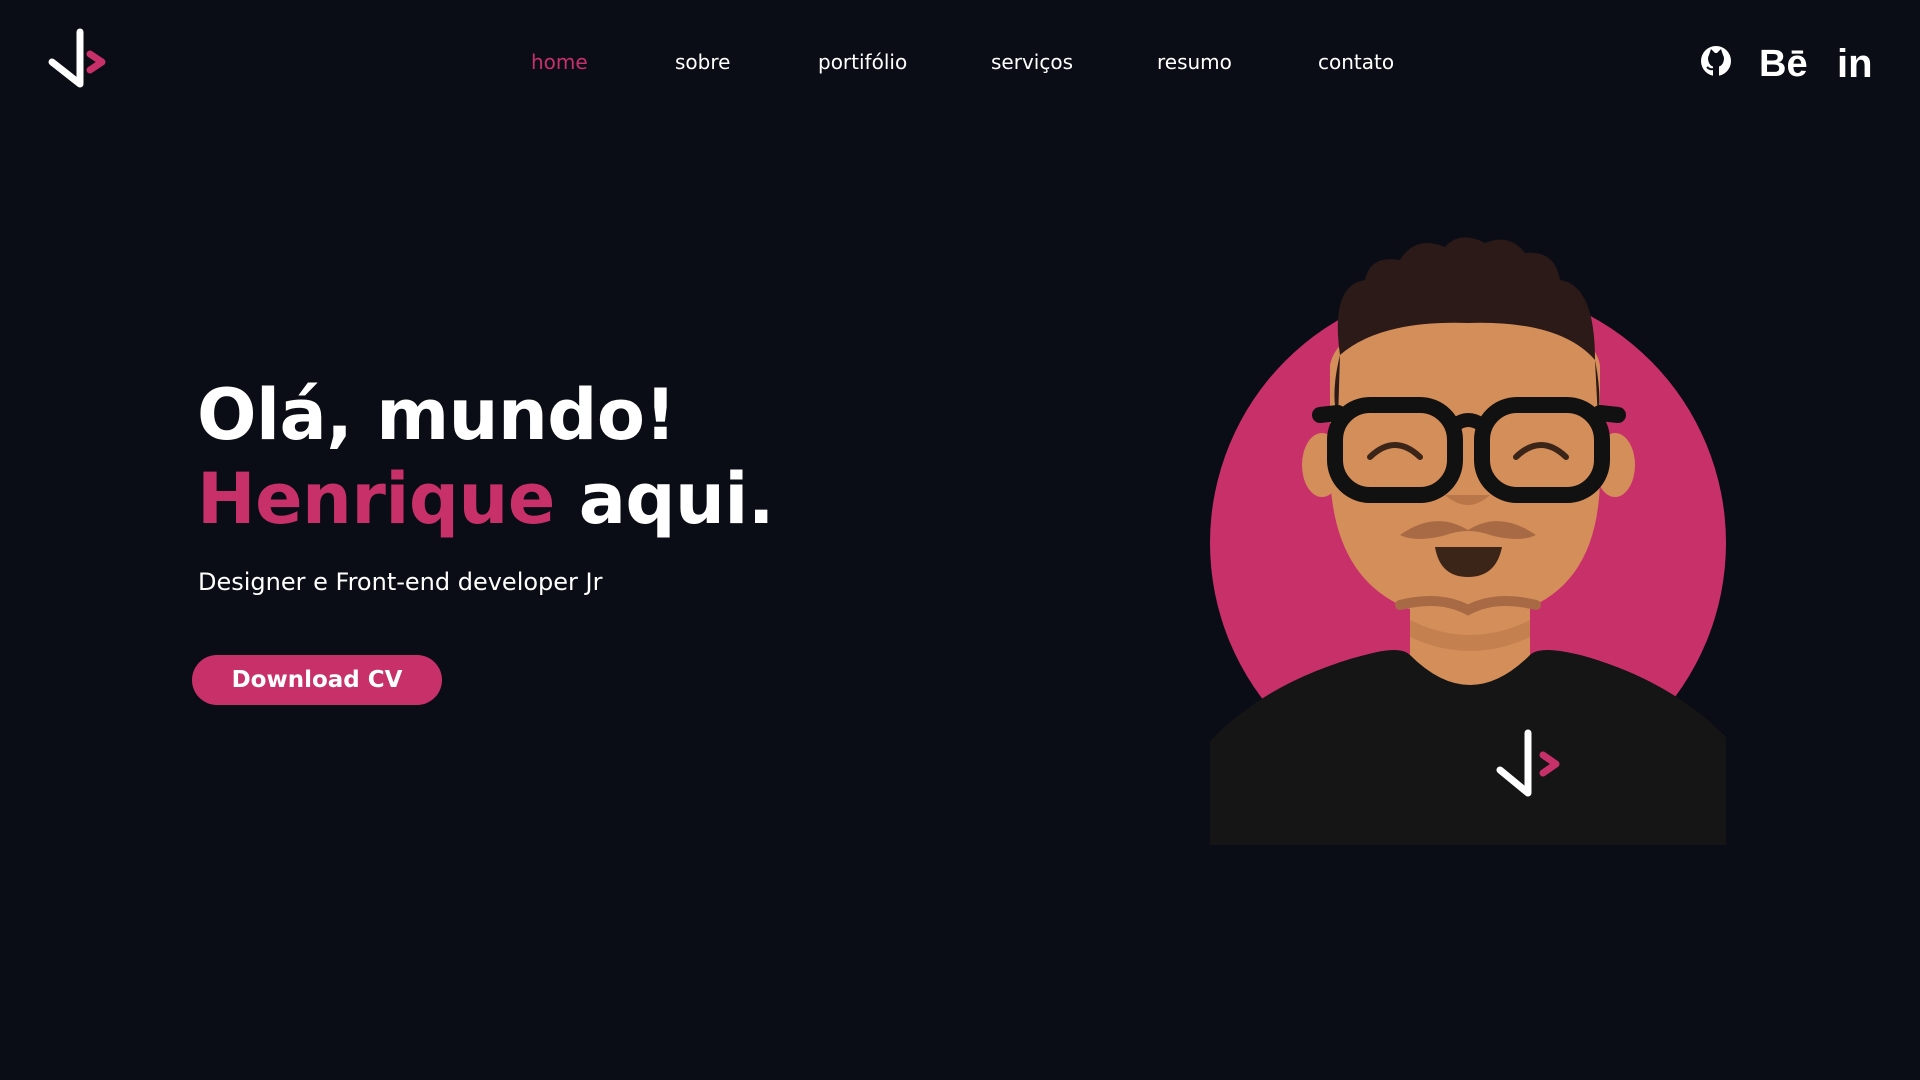 This screenshot has height=1080, width=1920. I want to click on nav-item-contato: contato, so click(1356, 62).